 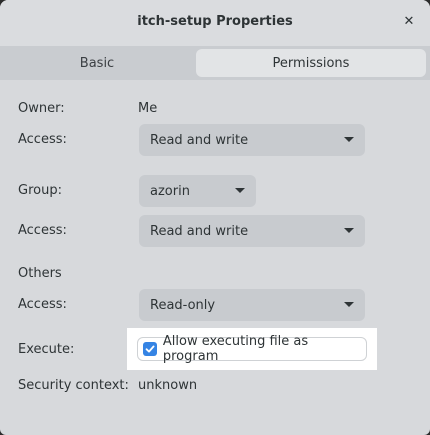 What do you see at coordinates (252, 140) in the screenshot?
I see `owner-access-dropdown: Read and write` at bounding box center [252, 140].